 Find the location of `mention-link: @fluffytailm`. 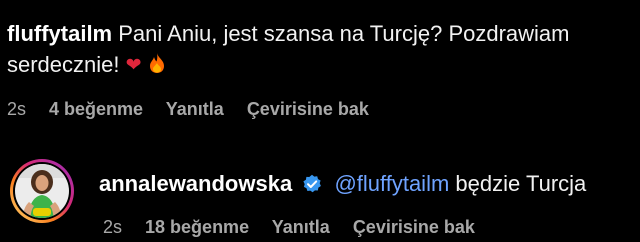

mention-link: @fluffytailm is located at coordinates (391, 183).